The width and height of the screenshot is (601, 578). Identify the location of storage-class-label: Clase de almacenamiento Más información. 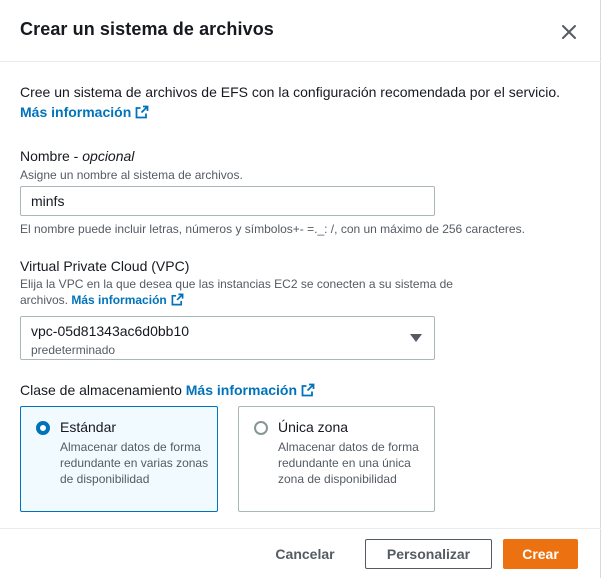
(167, 390).